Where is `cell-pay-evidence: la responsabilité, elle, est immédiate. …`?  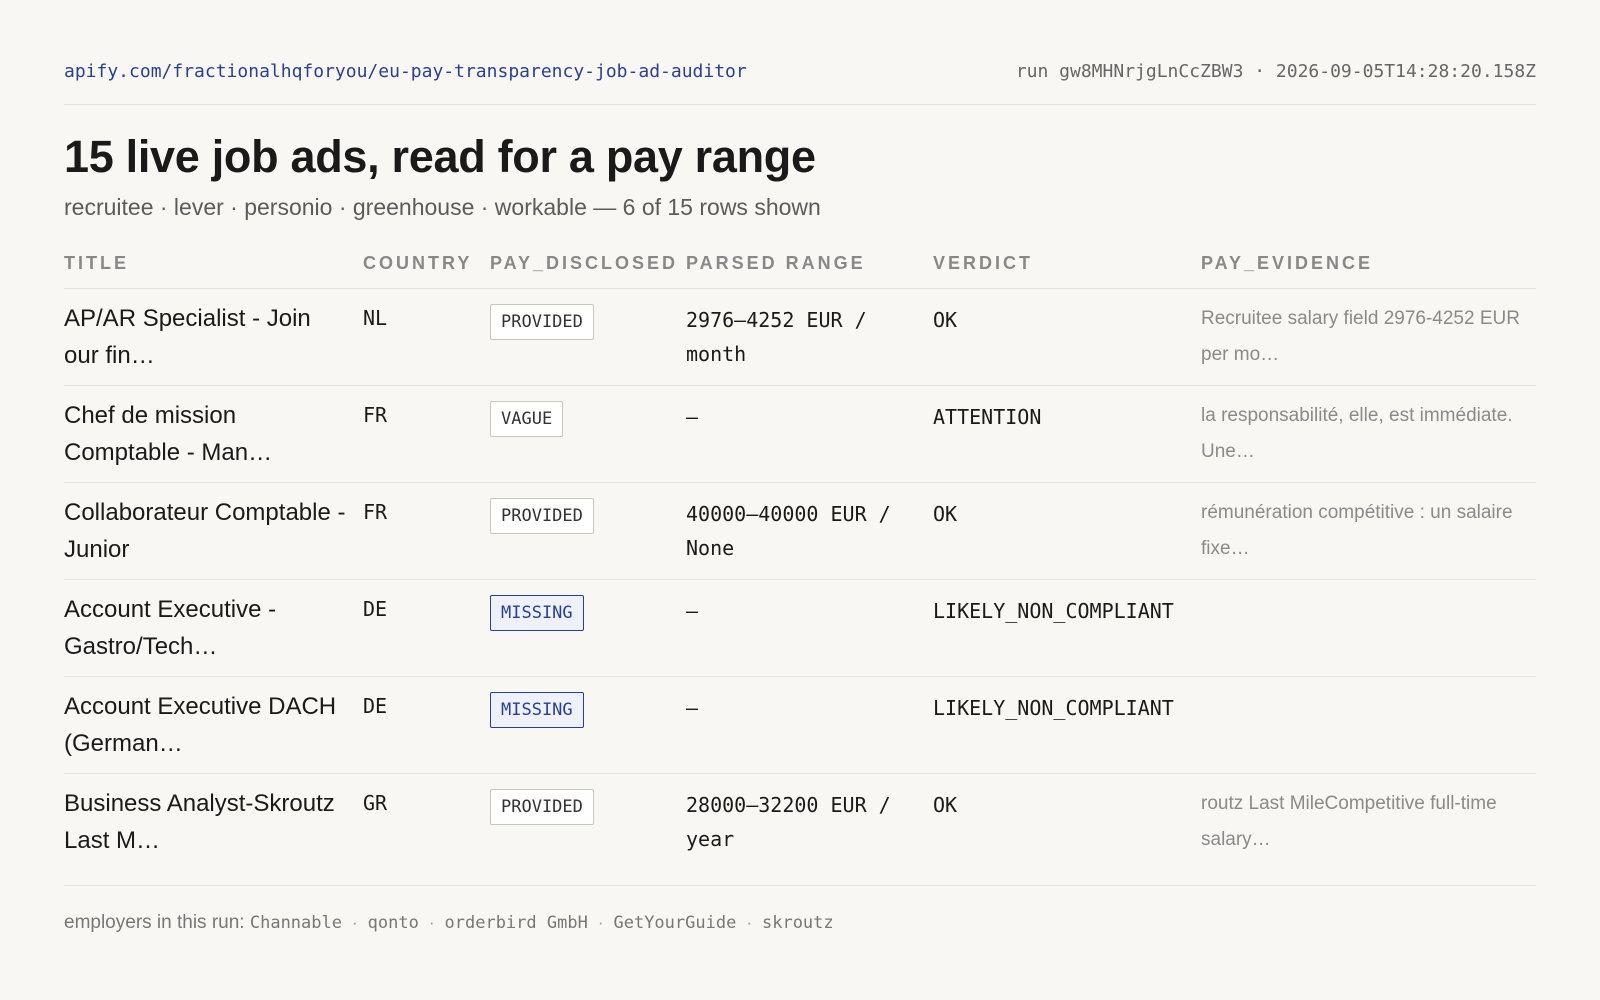
cell-pay-evidence: la responsabilité, elle, est immédiate. … is located at coordinates (1368, 434).